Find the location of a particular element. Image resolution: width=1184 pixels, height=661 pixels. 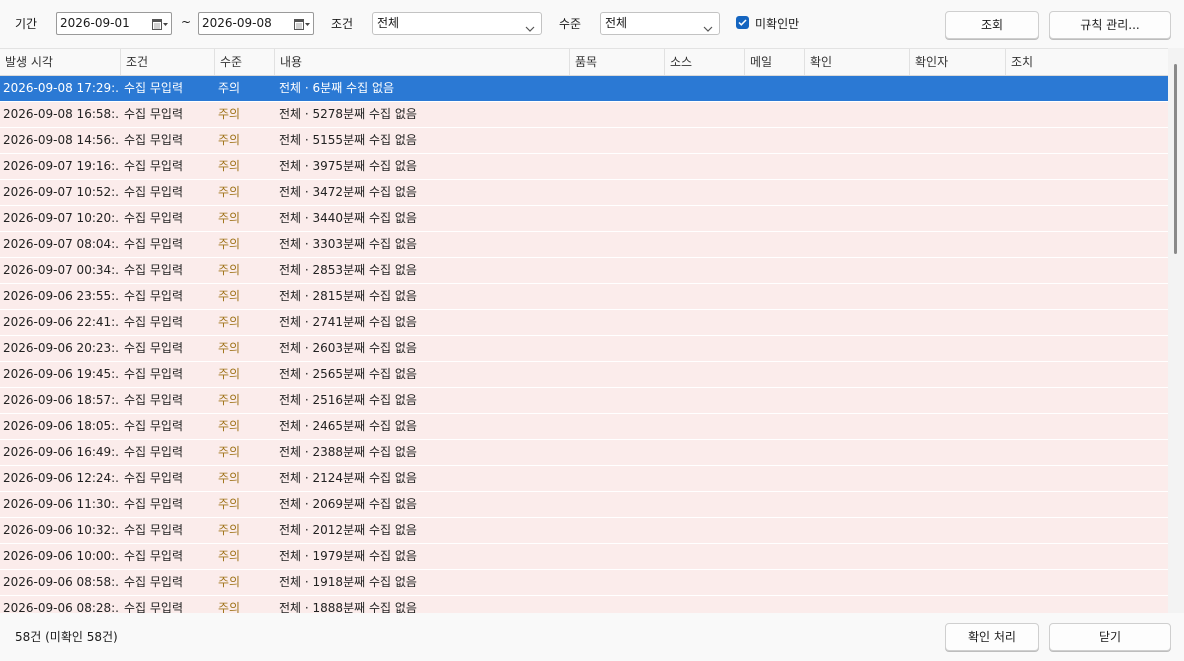

level-select: 전체 is located at coordinates (660, 23).